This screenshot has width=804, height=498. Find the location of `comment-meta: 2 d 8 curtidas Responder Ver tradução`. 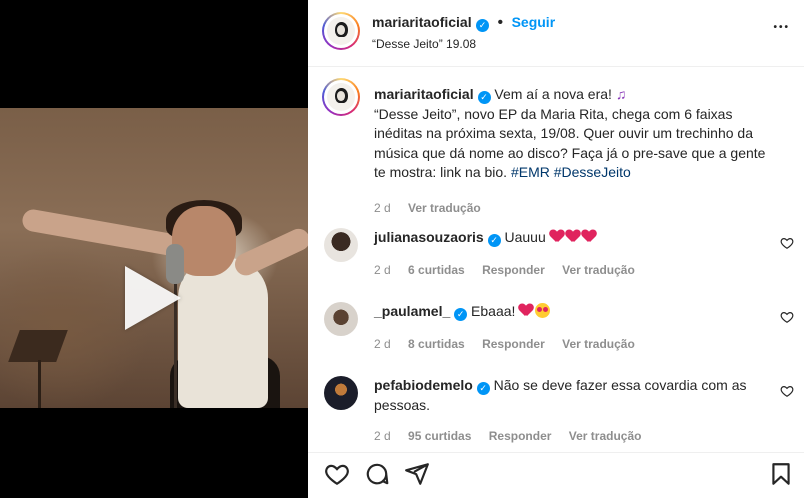

comment-meta: 2 d 8 curtidas Responder Ver tradução is located at coordinates (511, 344).